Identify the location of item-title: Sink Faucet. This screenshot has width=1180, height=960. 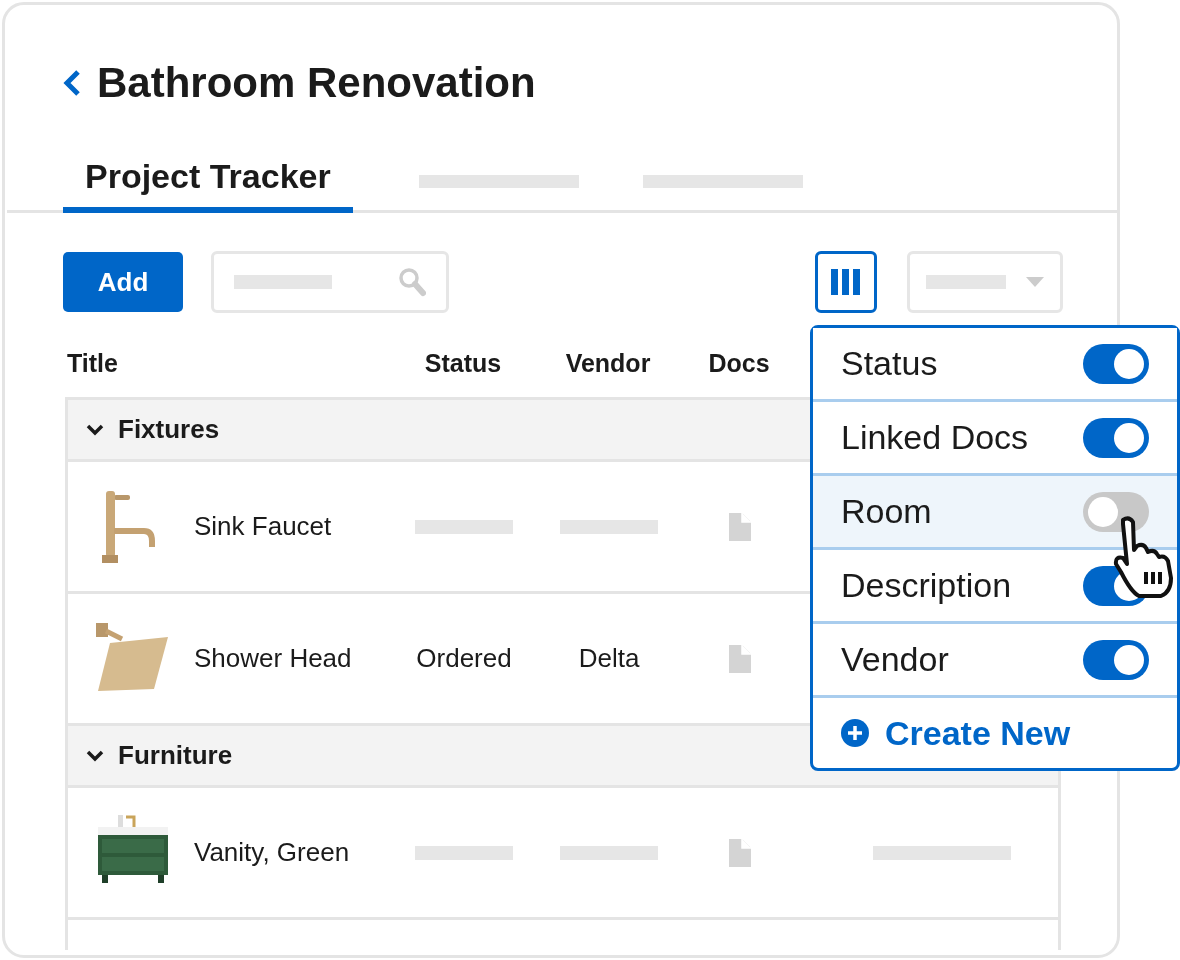
(263, 526).